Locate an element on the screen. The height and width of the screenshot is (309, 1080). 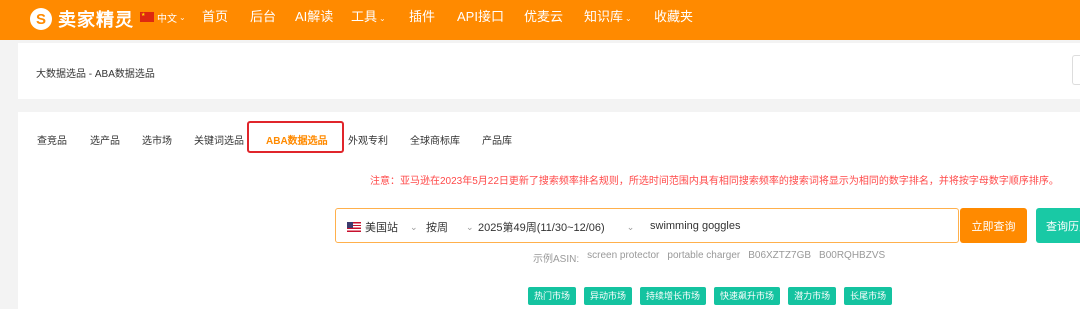
marketplace-value: 美国站 is located at coordinates (381, 228).